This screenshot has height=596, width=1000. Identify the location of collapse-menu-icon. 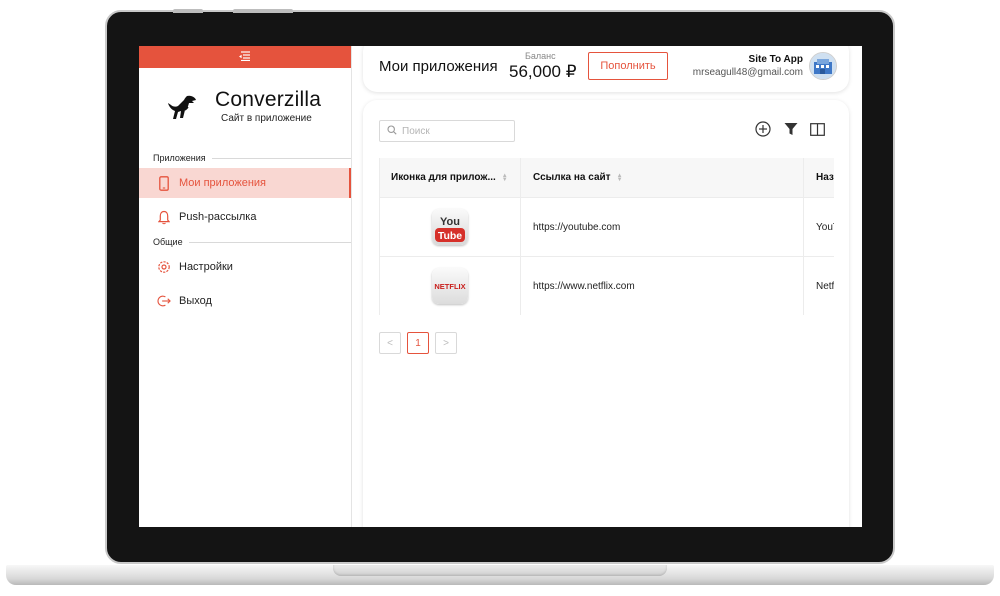
(245, 57).